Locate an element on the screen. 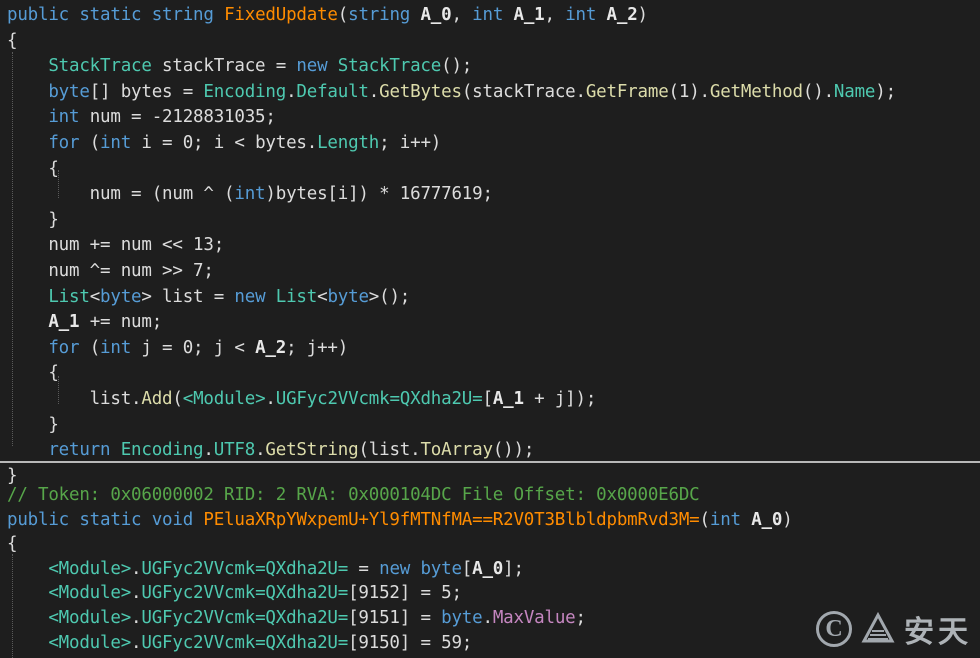 The image size is (980, 658). code-token: public static string is located at coordinates (116, 15).